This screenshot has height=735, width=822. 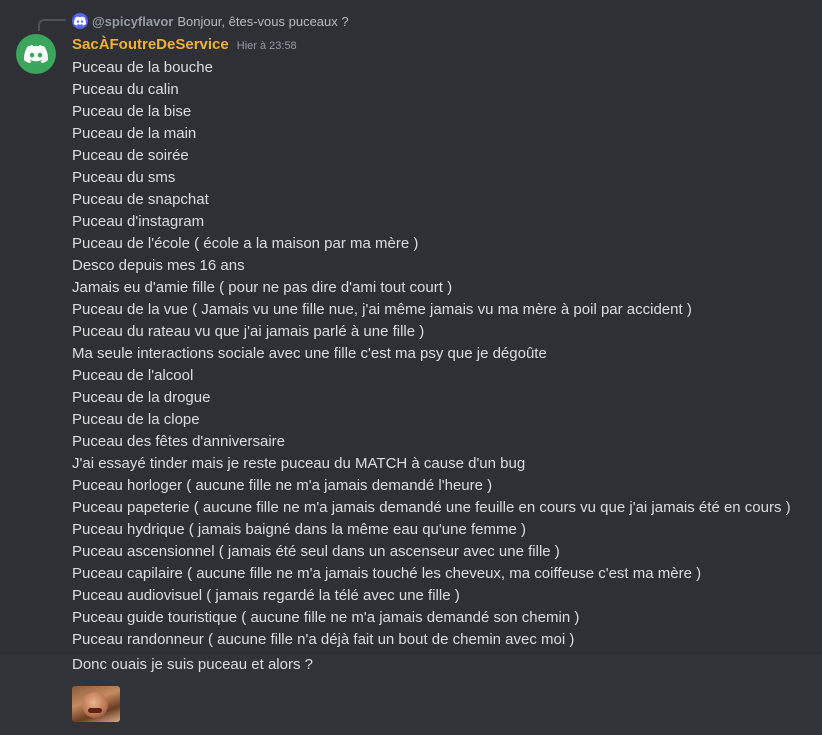 I want to click on username: SacÀFoutreDeService, so click(x=150, y=44).